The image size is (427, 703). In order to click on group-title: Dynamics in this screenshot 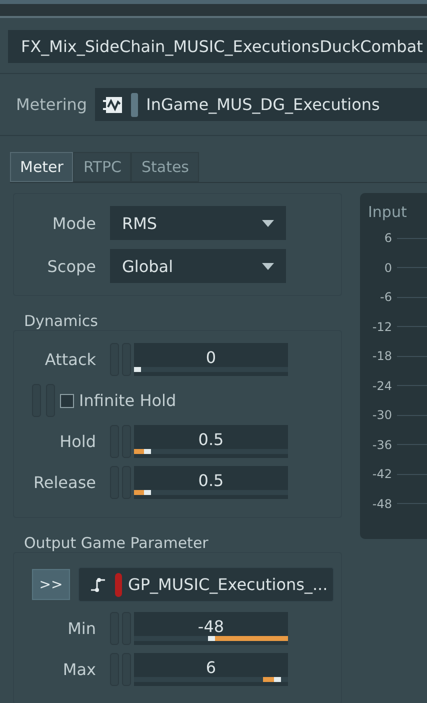, I will do `click(61, 321)`.